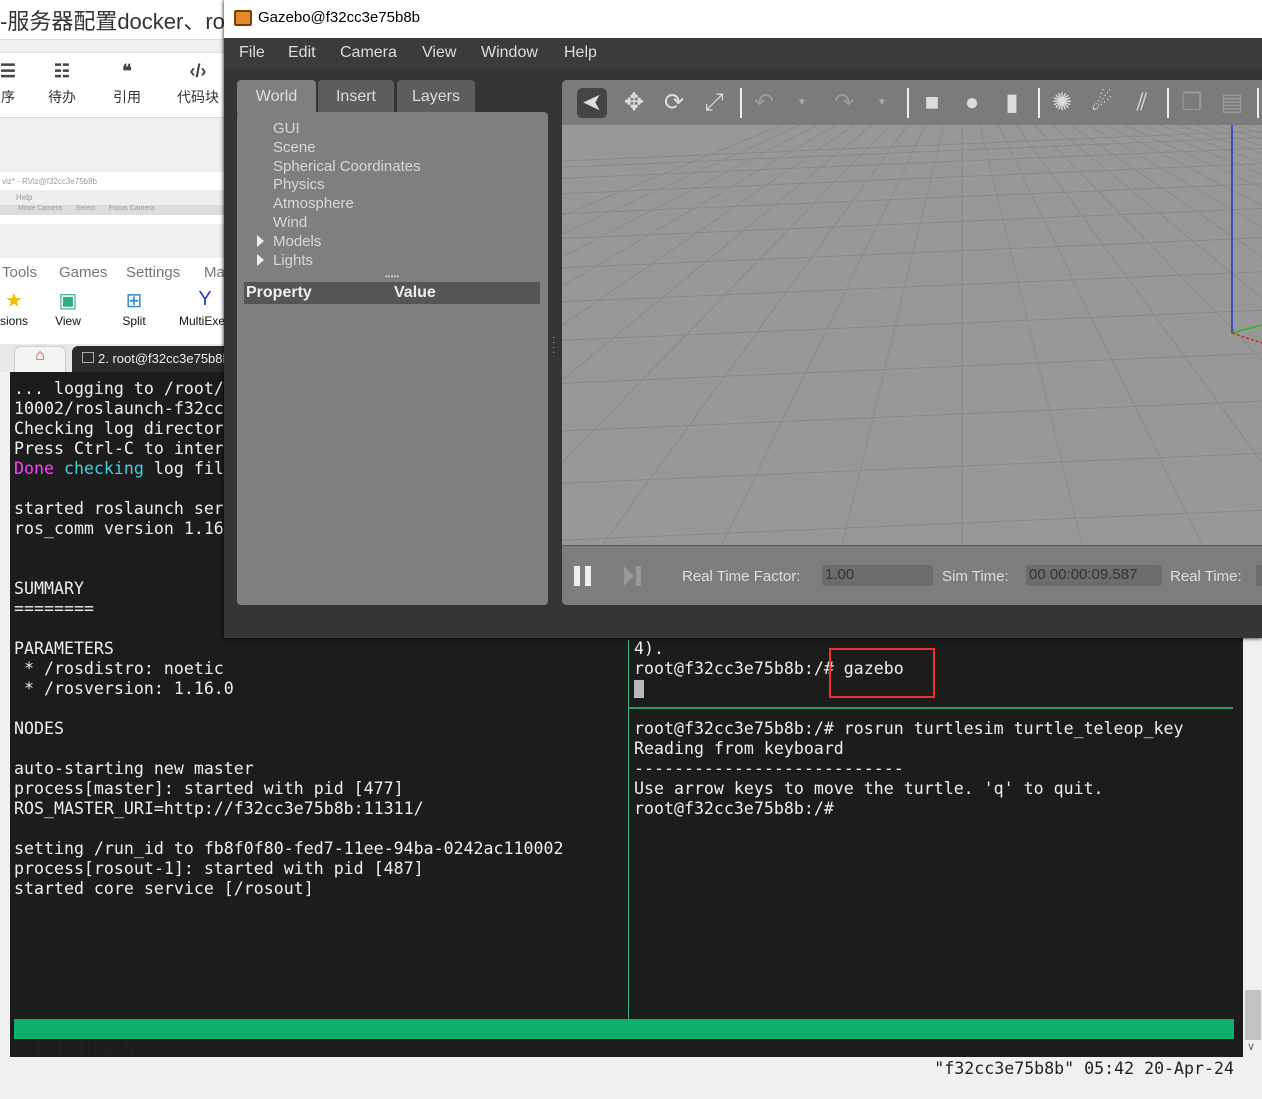  Describe the element at coordinates (119, 428) in the screenshot. I see `terminal-line: Checking log director` at that location.